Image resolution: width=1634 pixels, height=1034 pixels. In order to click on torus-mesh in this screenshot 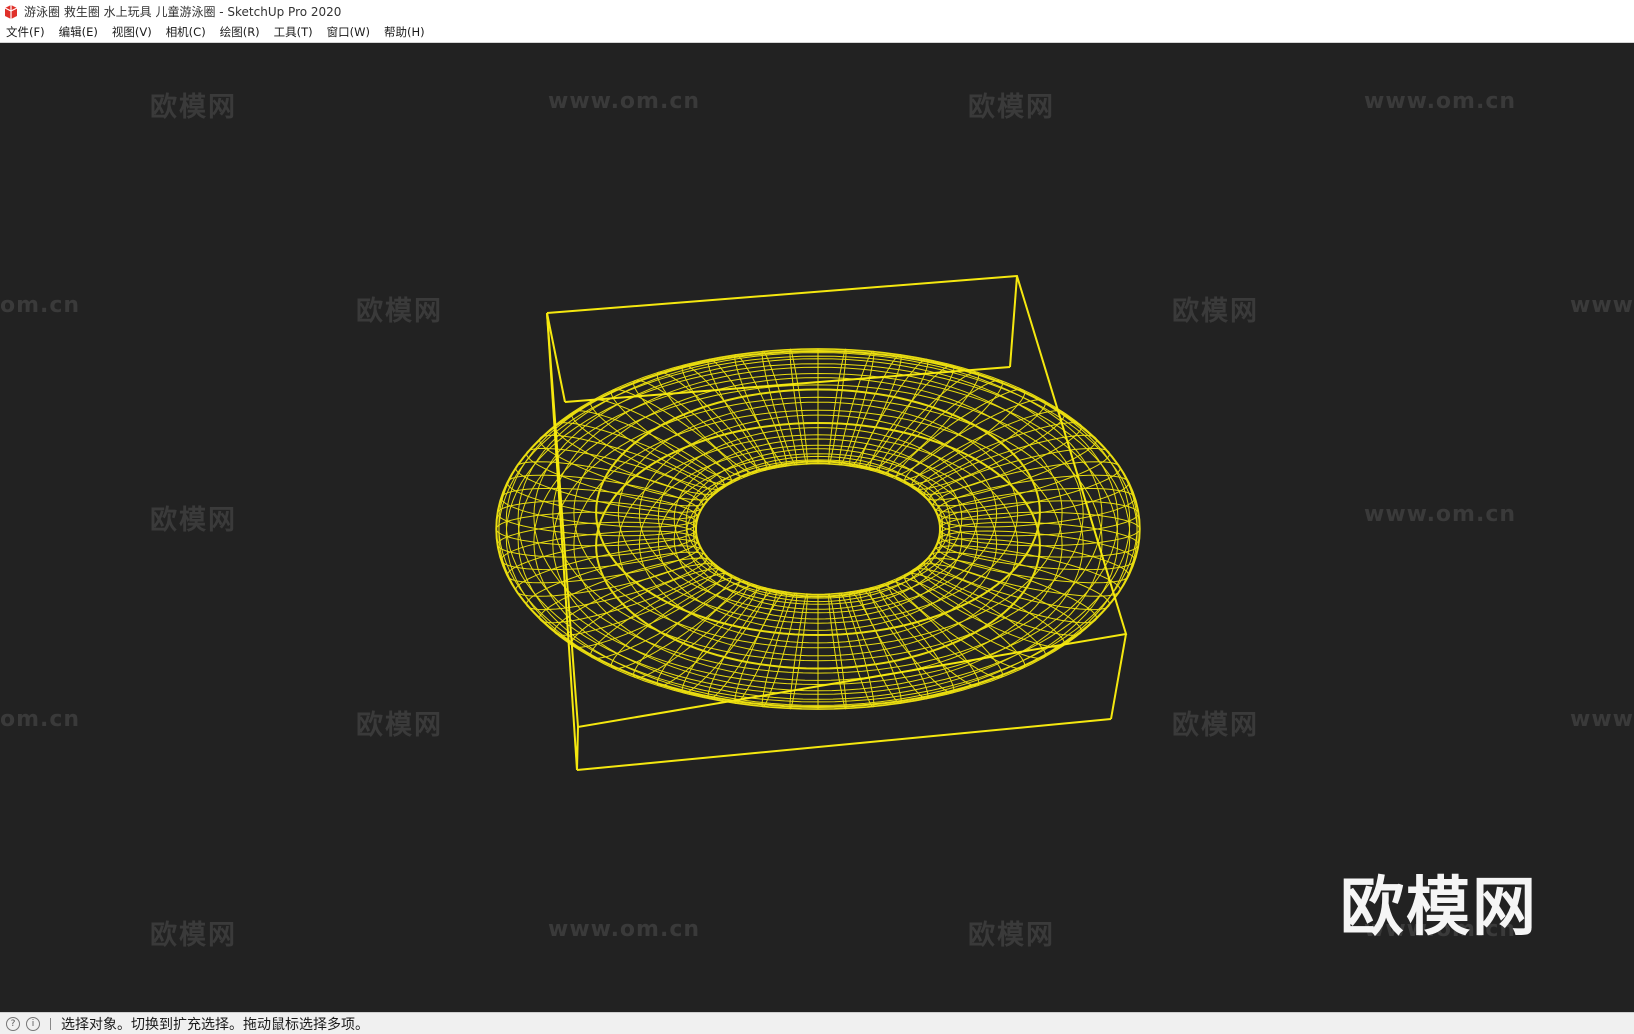, I will do `click(818, 529)`.